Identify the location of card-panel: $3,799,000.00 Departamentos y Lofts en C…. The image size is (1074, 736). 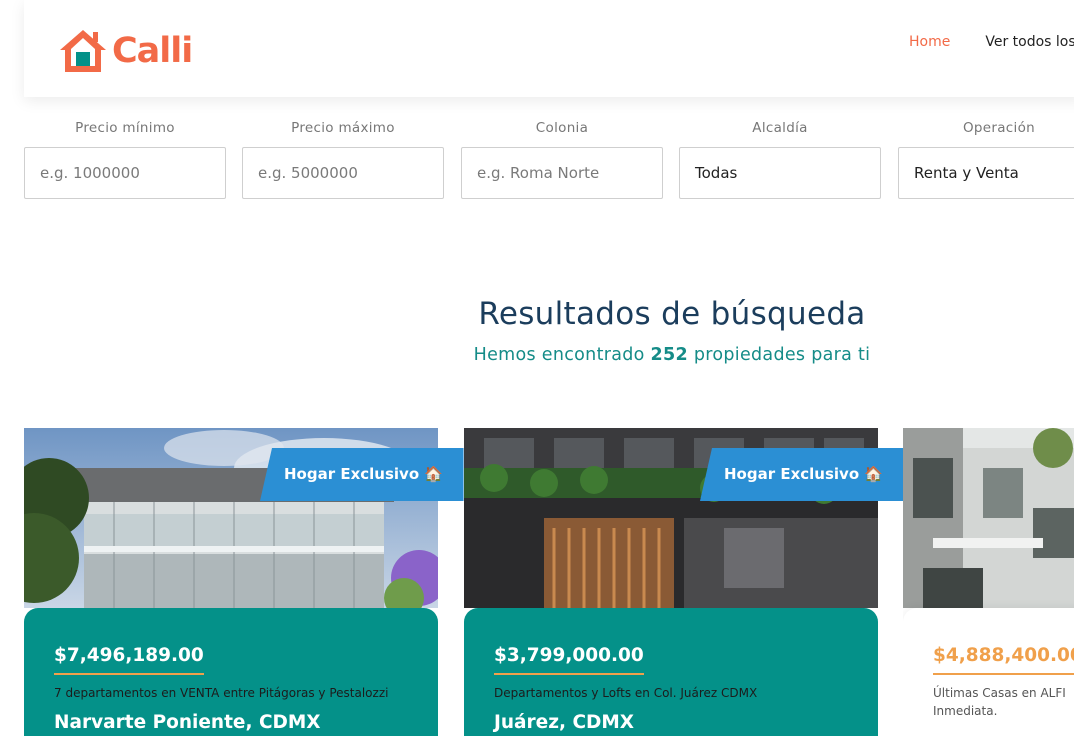
(671, 672).